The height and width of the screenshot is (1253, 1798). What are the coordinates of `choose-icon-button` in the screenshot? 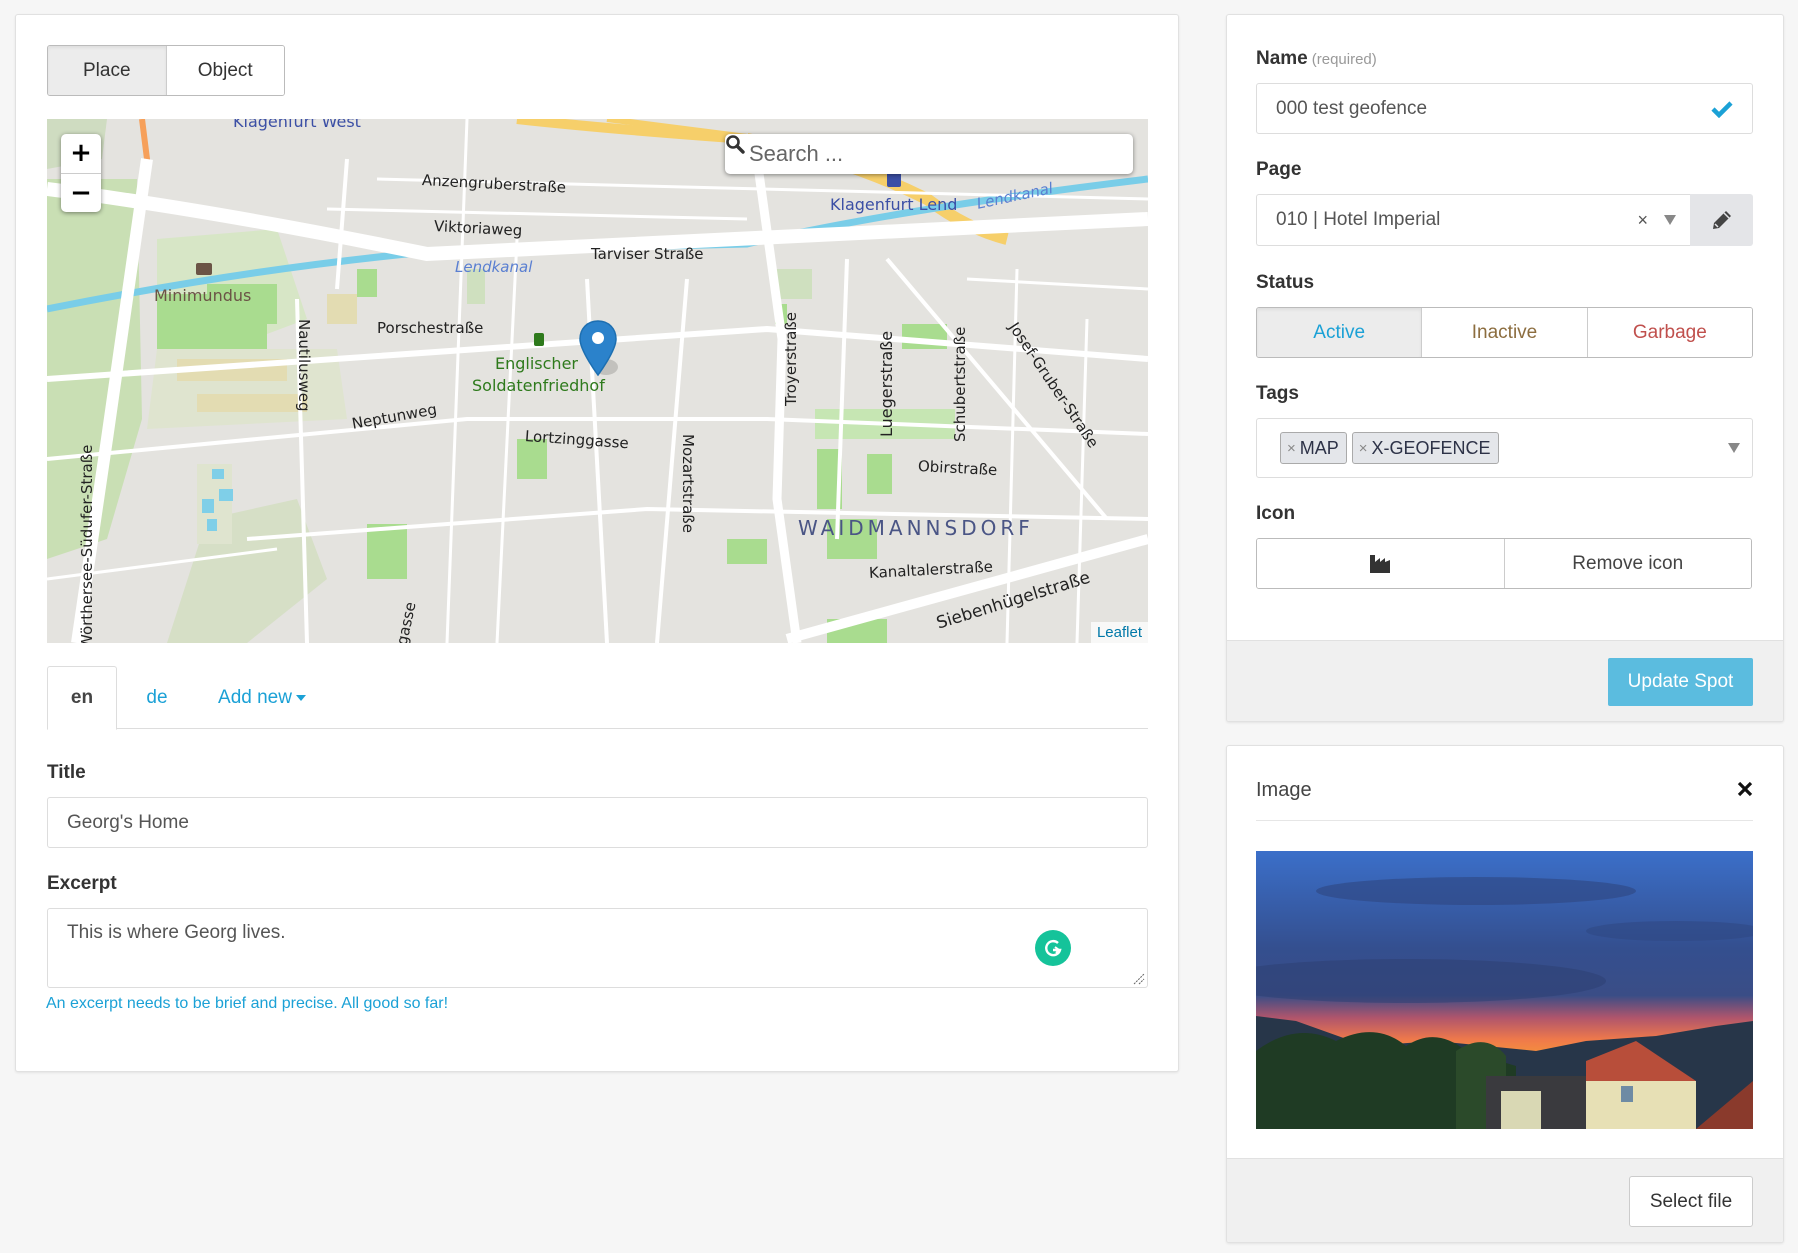 It's located at (1380, 563).